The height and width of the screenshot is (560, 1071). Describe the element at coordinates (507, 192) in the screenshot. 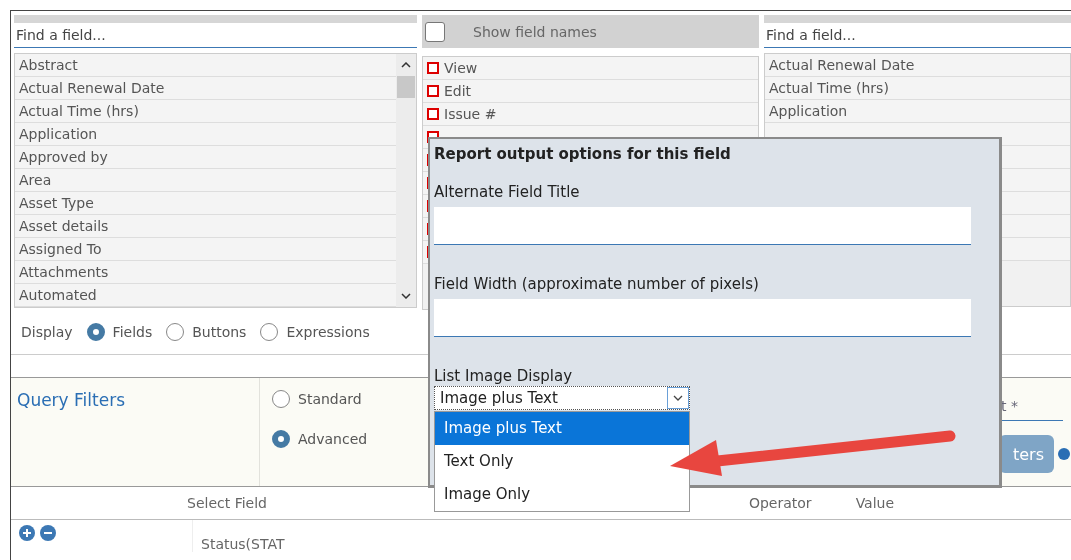

I see `field-label: Alternate Field Title` at that location.